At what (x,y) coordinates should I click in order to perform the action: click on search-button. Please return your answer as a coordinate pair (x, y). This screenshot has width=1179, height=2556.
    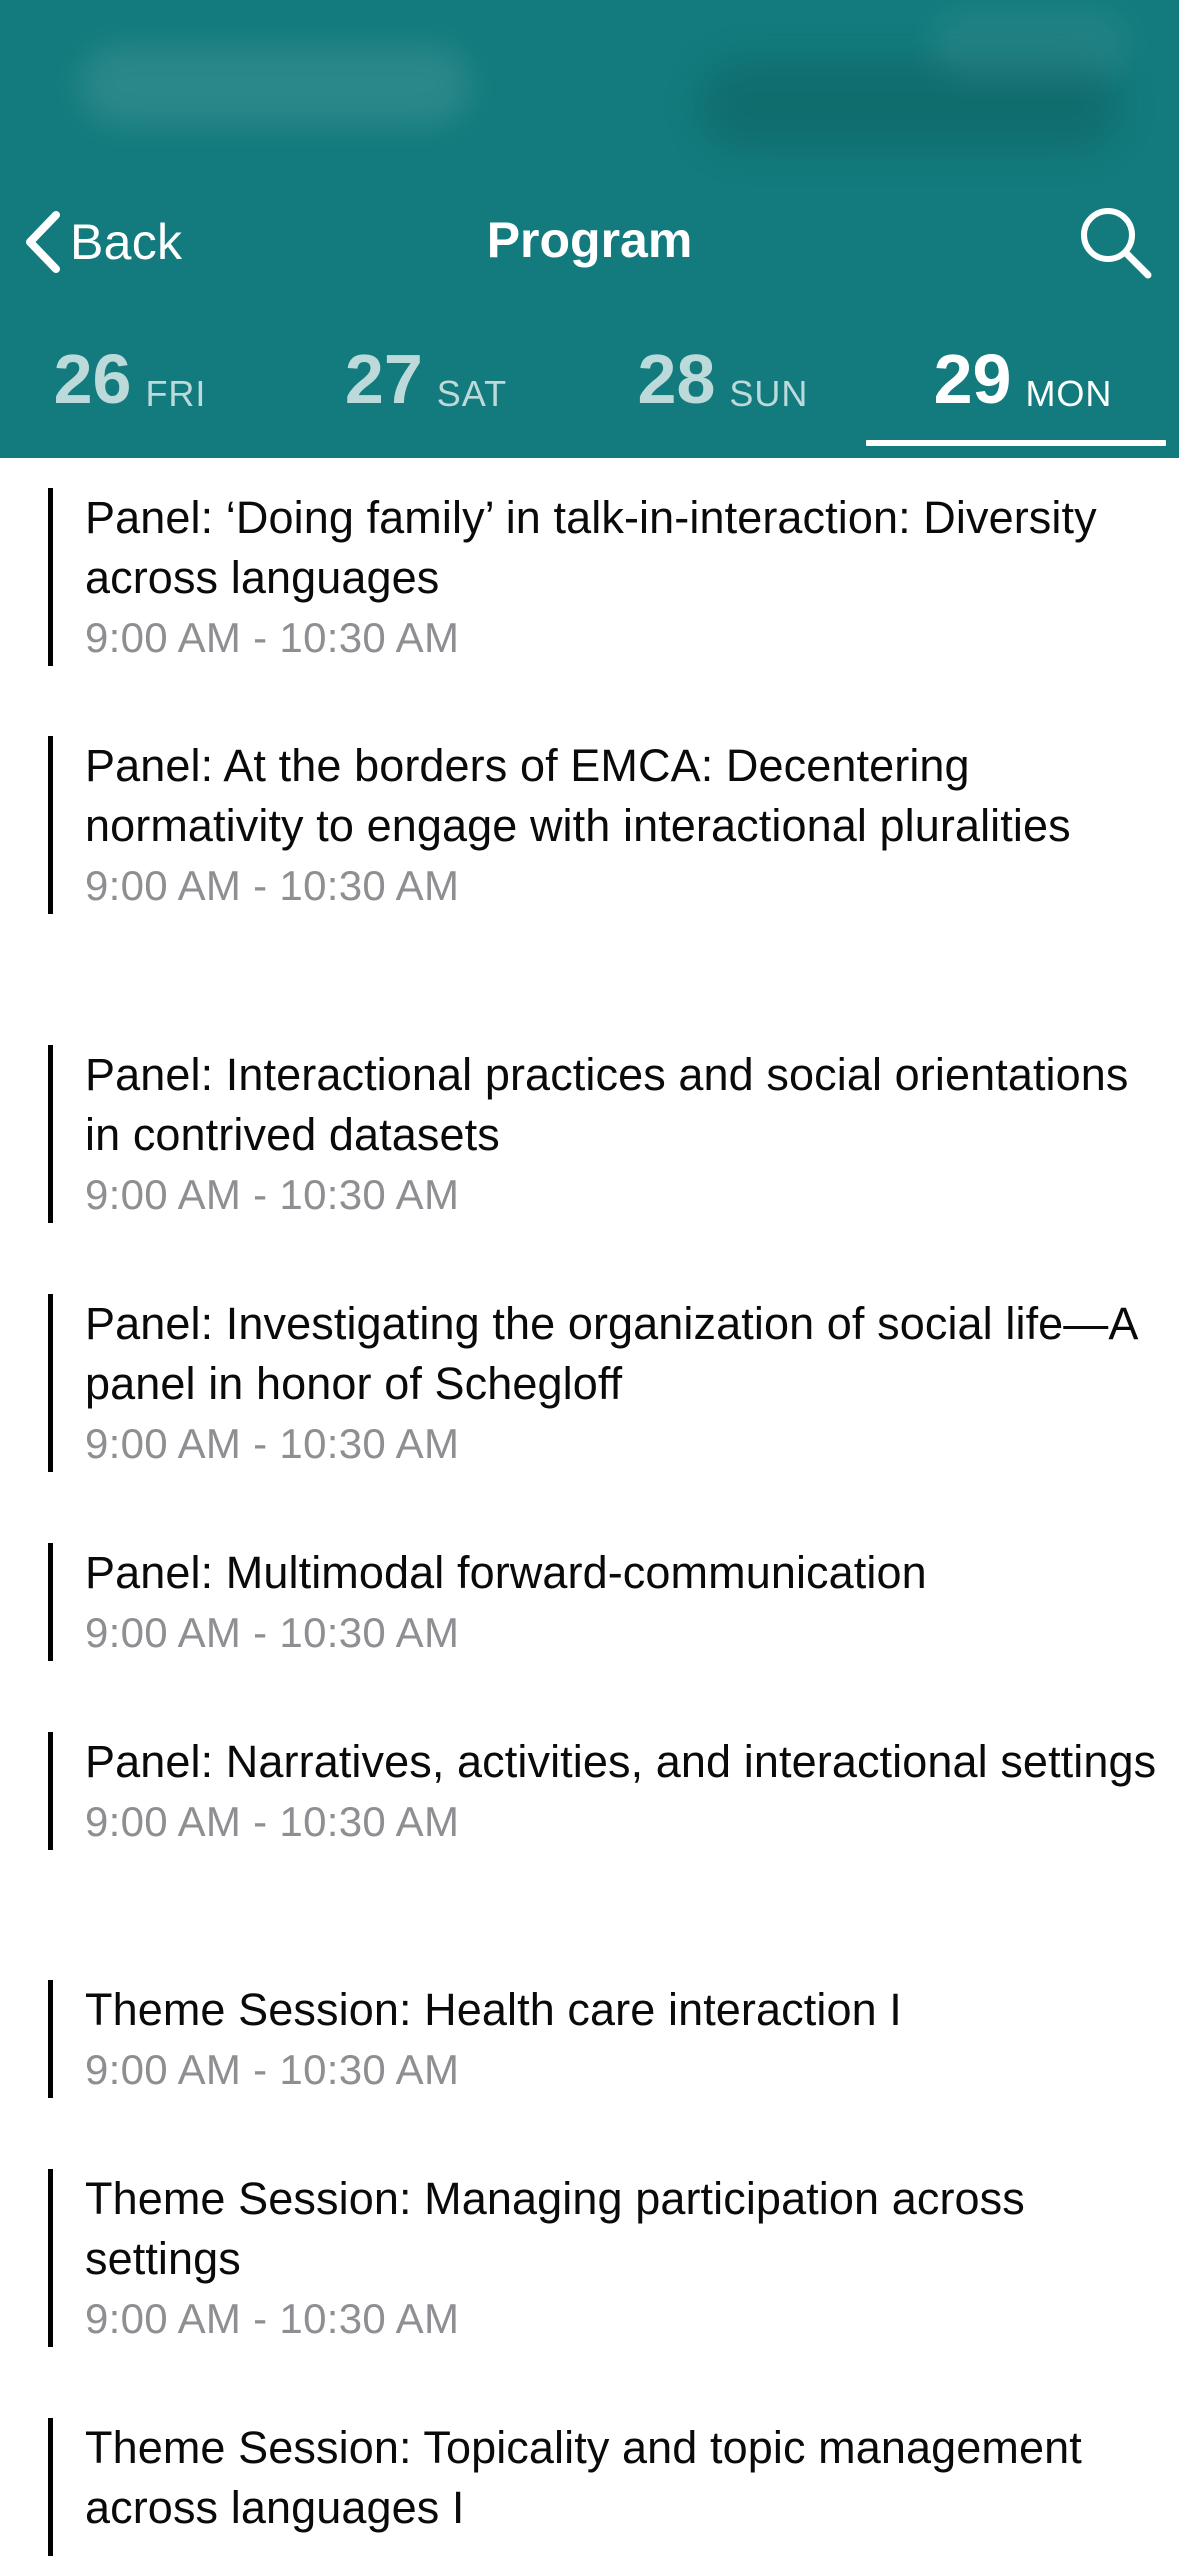
    Looking at the image, I should click on (1115, 244).